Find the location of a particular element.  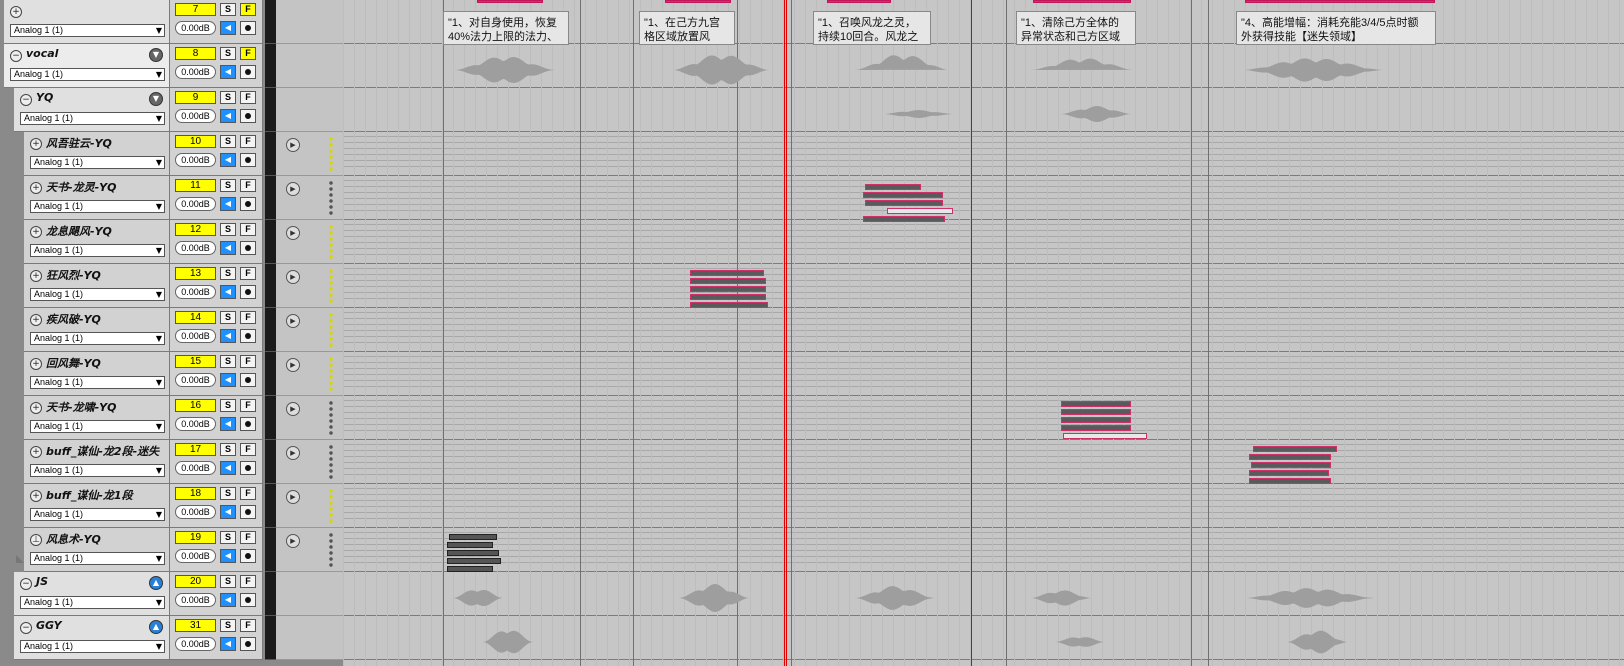

track-name: GGY is located at coordinates (49, 625).